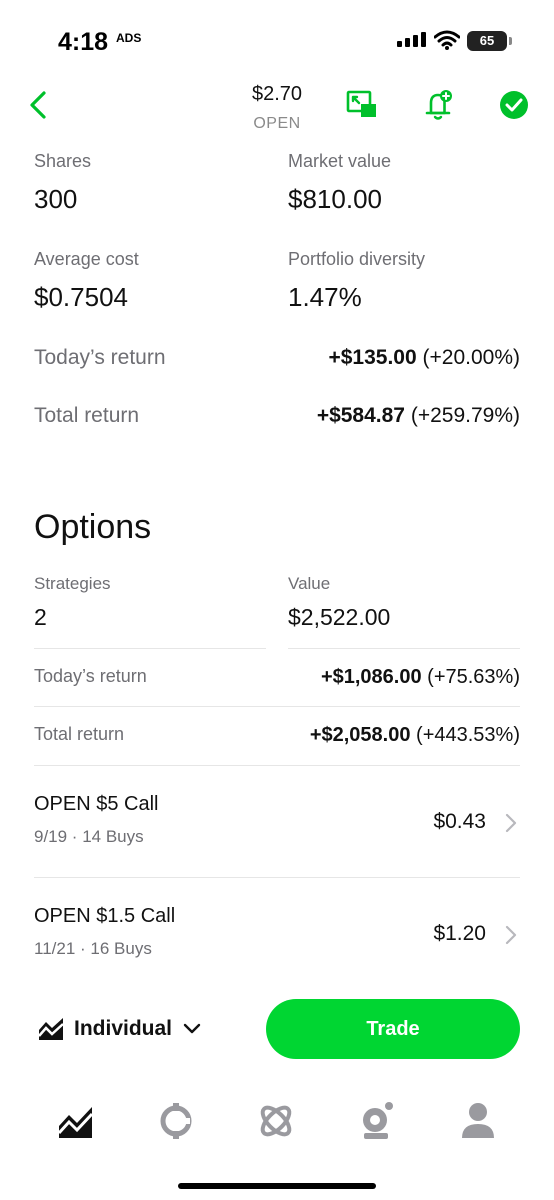  I want to click on check-circle-icon, so click(514, 105).